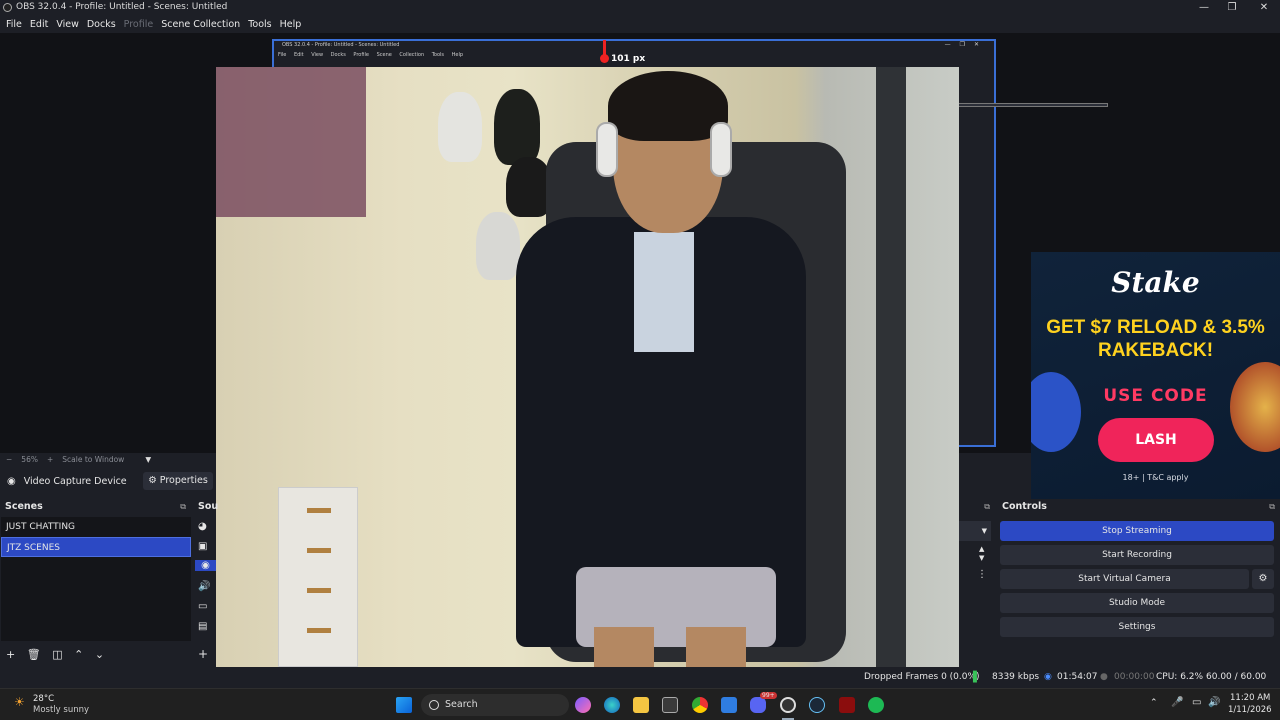 The width and height of the screenshot is (1280, 720). I want to click on menu-file: File, so click(14, 24).